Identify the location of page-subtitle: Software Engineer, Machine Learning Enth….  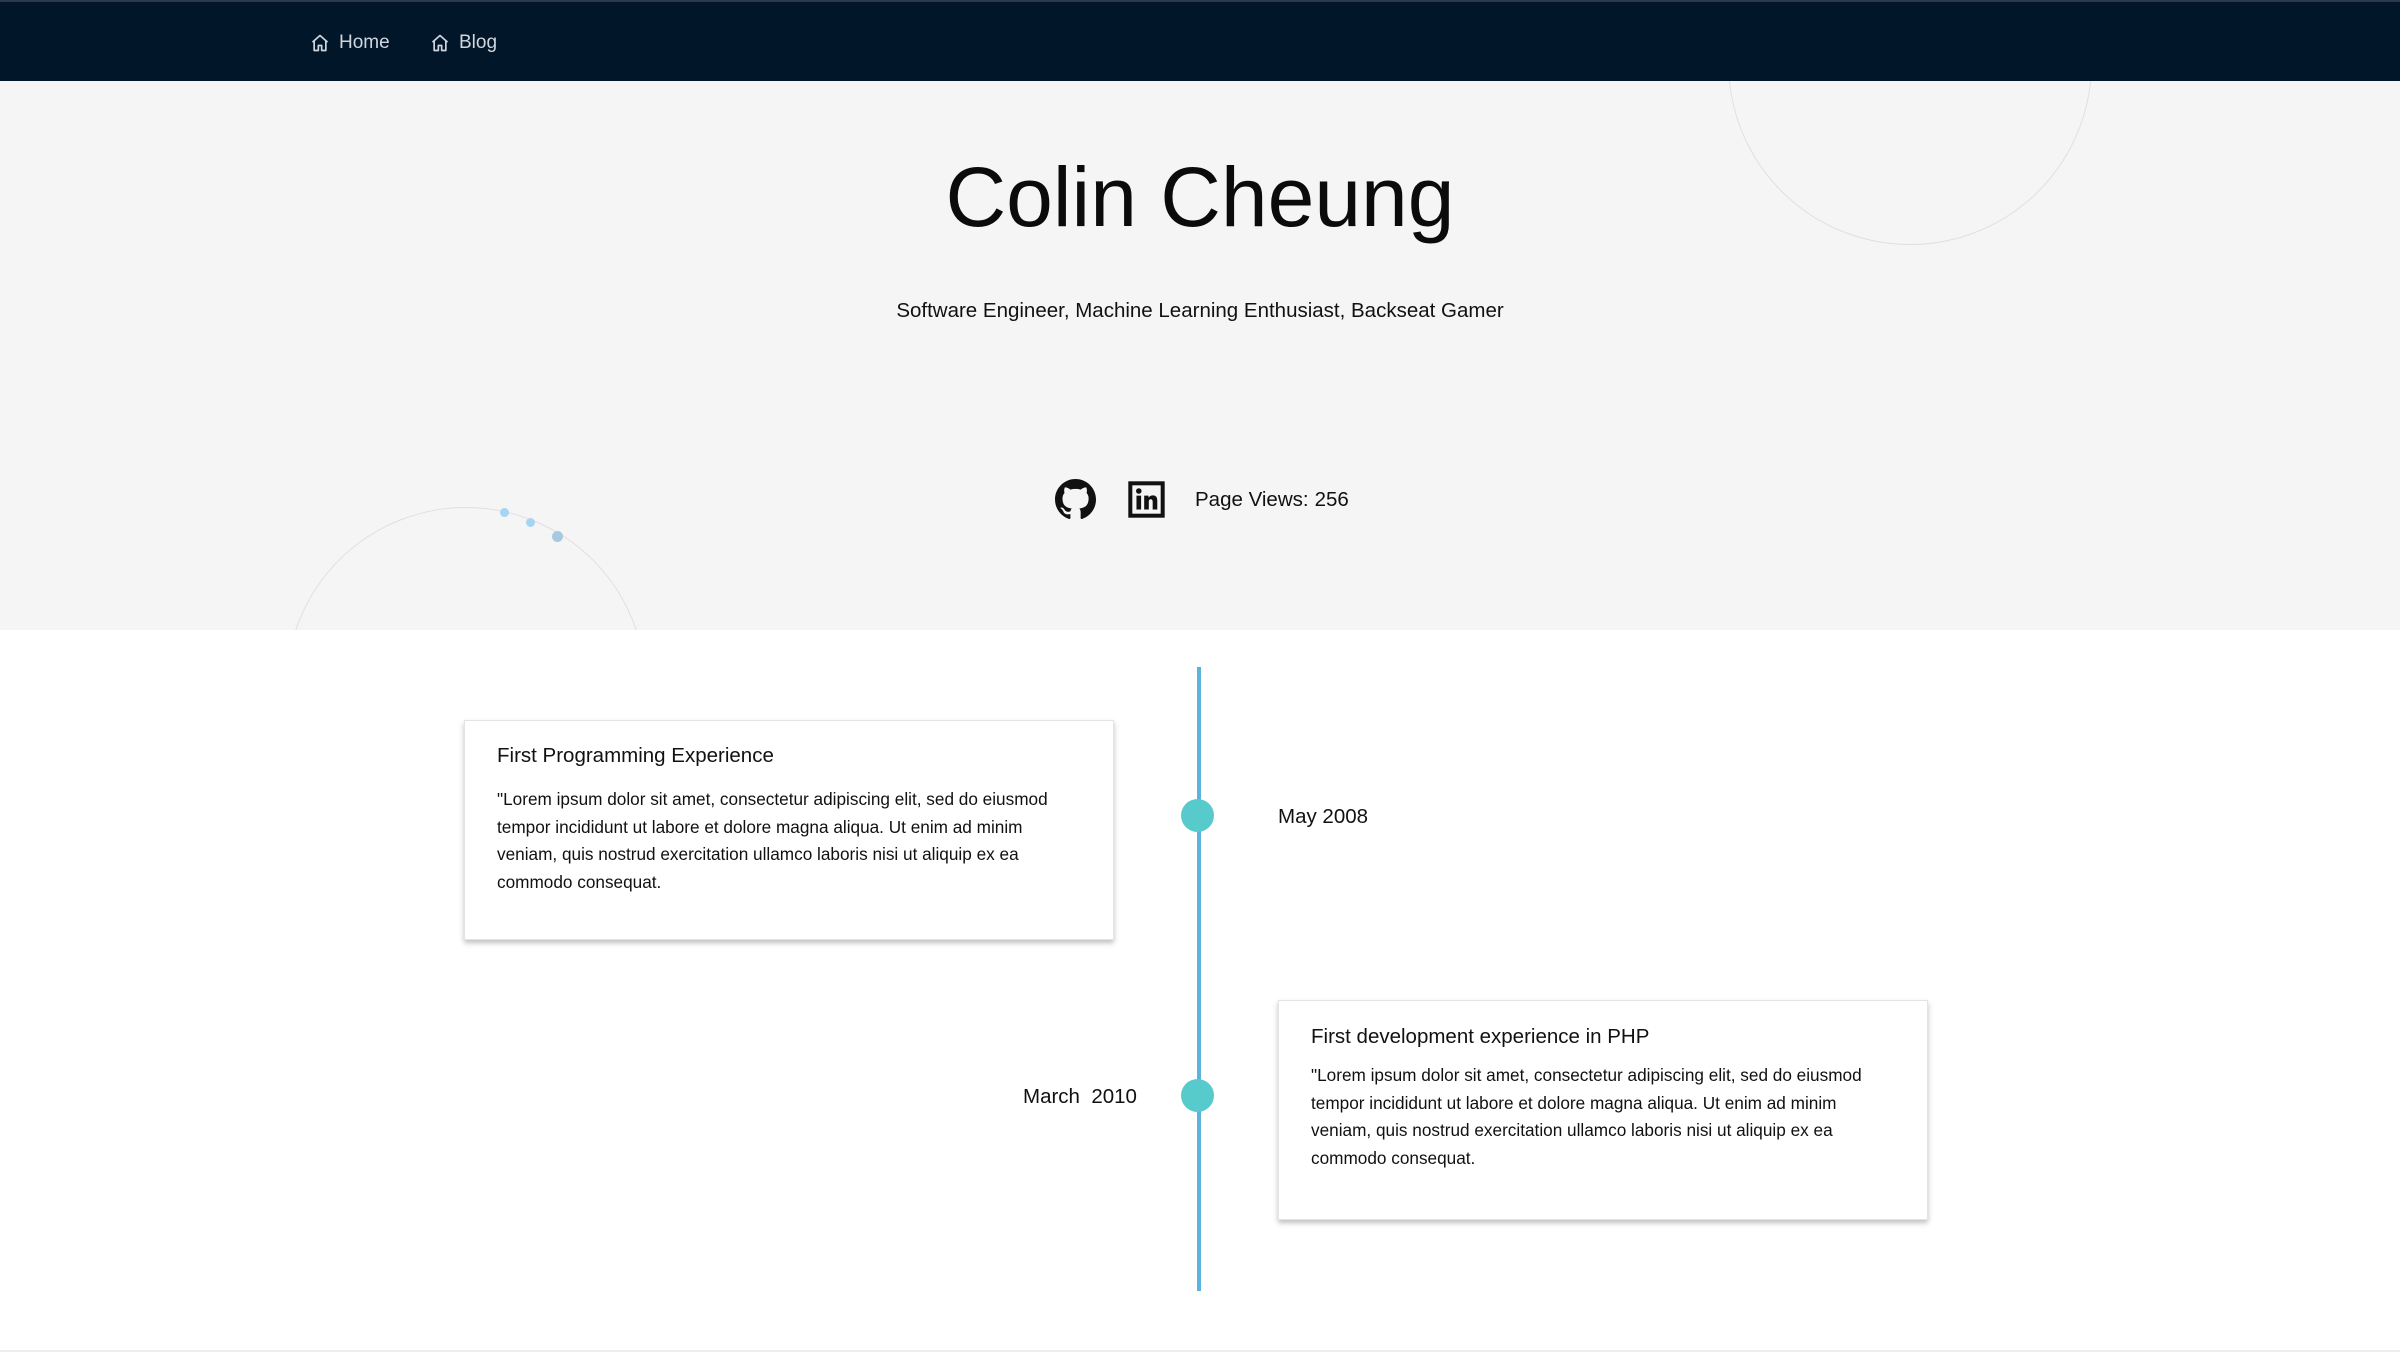
(1200, 310).